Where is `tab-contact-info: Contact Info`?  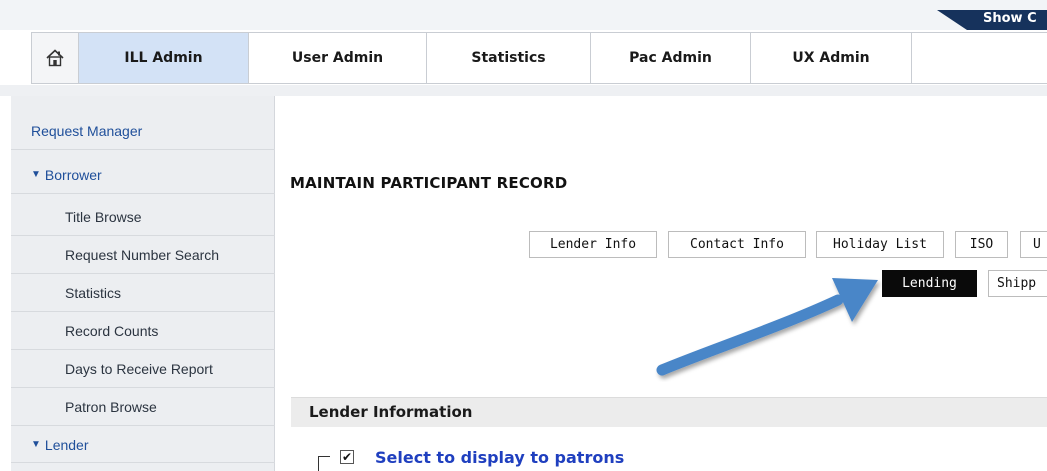
tab-contact-info: Contact Info is located at coordinates (737, 244).